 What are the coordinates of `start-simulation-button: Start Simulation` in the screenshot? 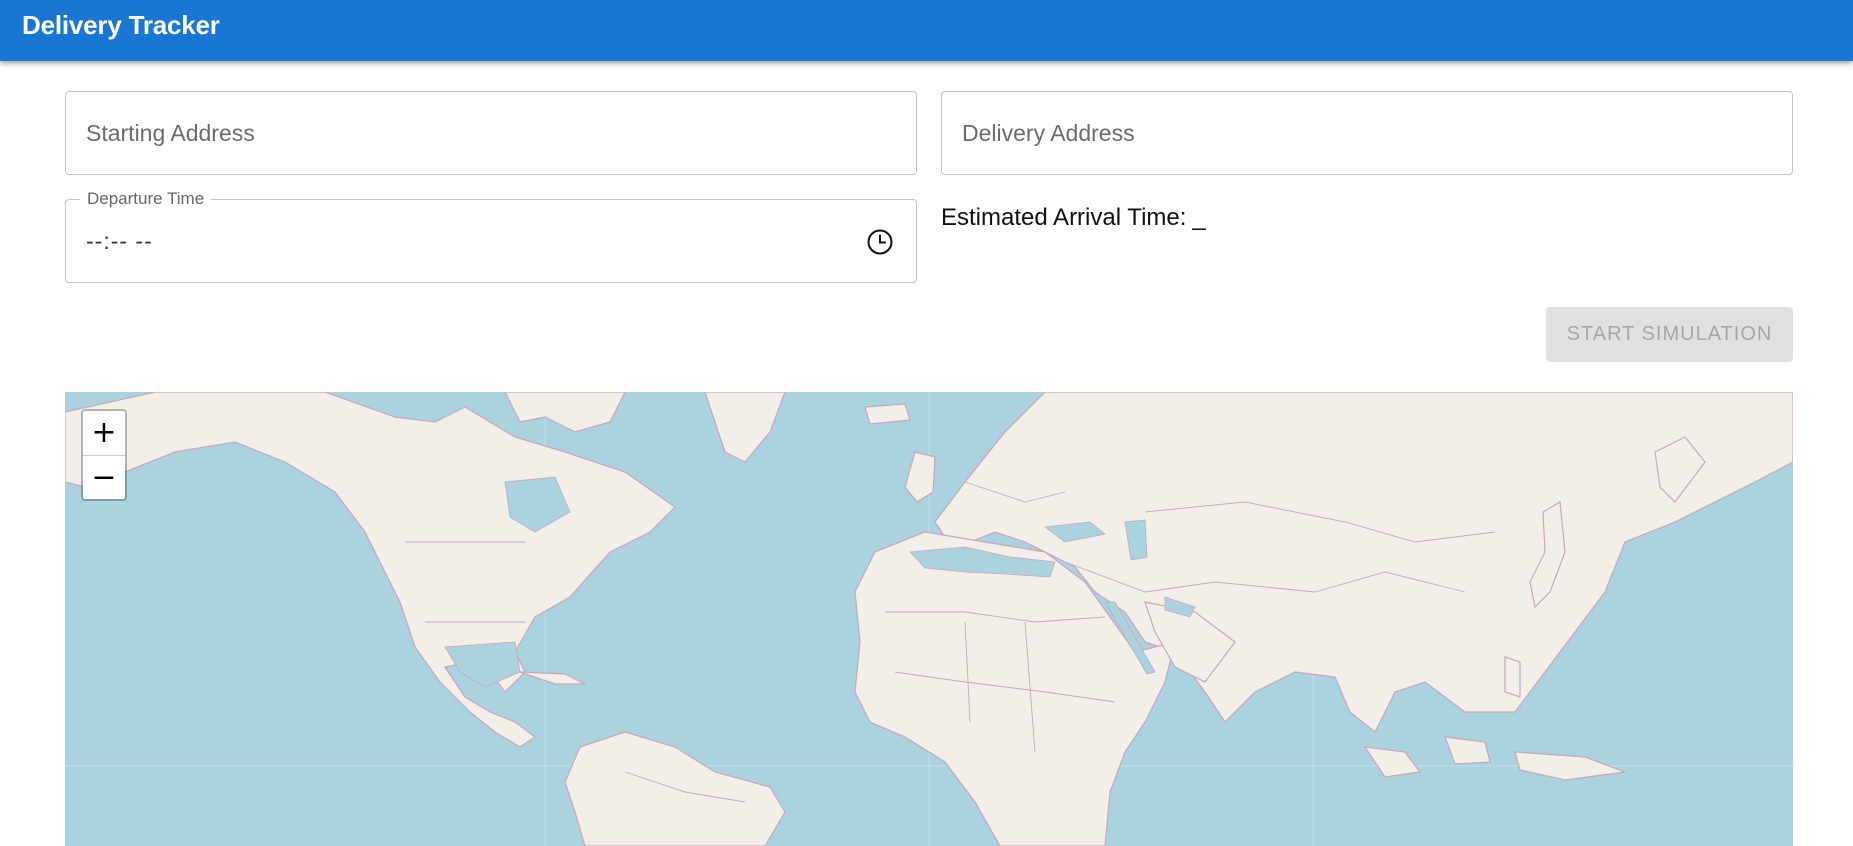 It's located at (1669, 334).